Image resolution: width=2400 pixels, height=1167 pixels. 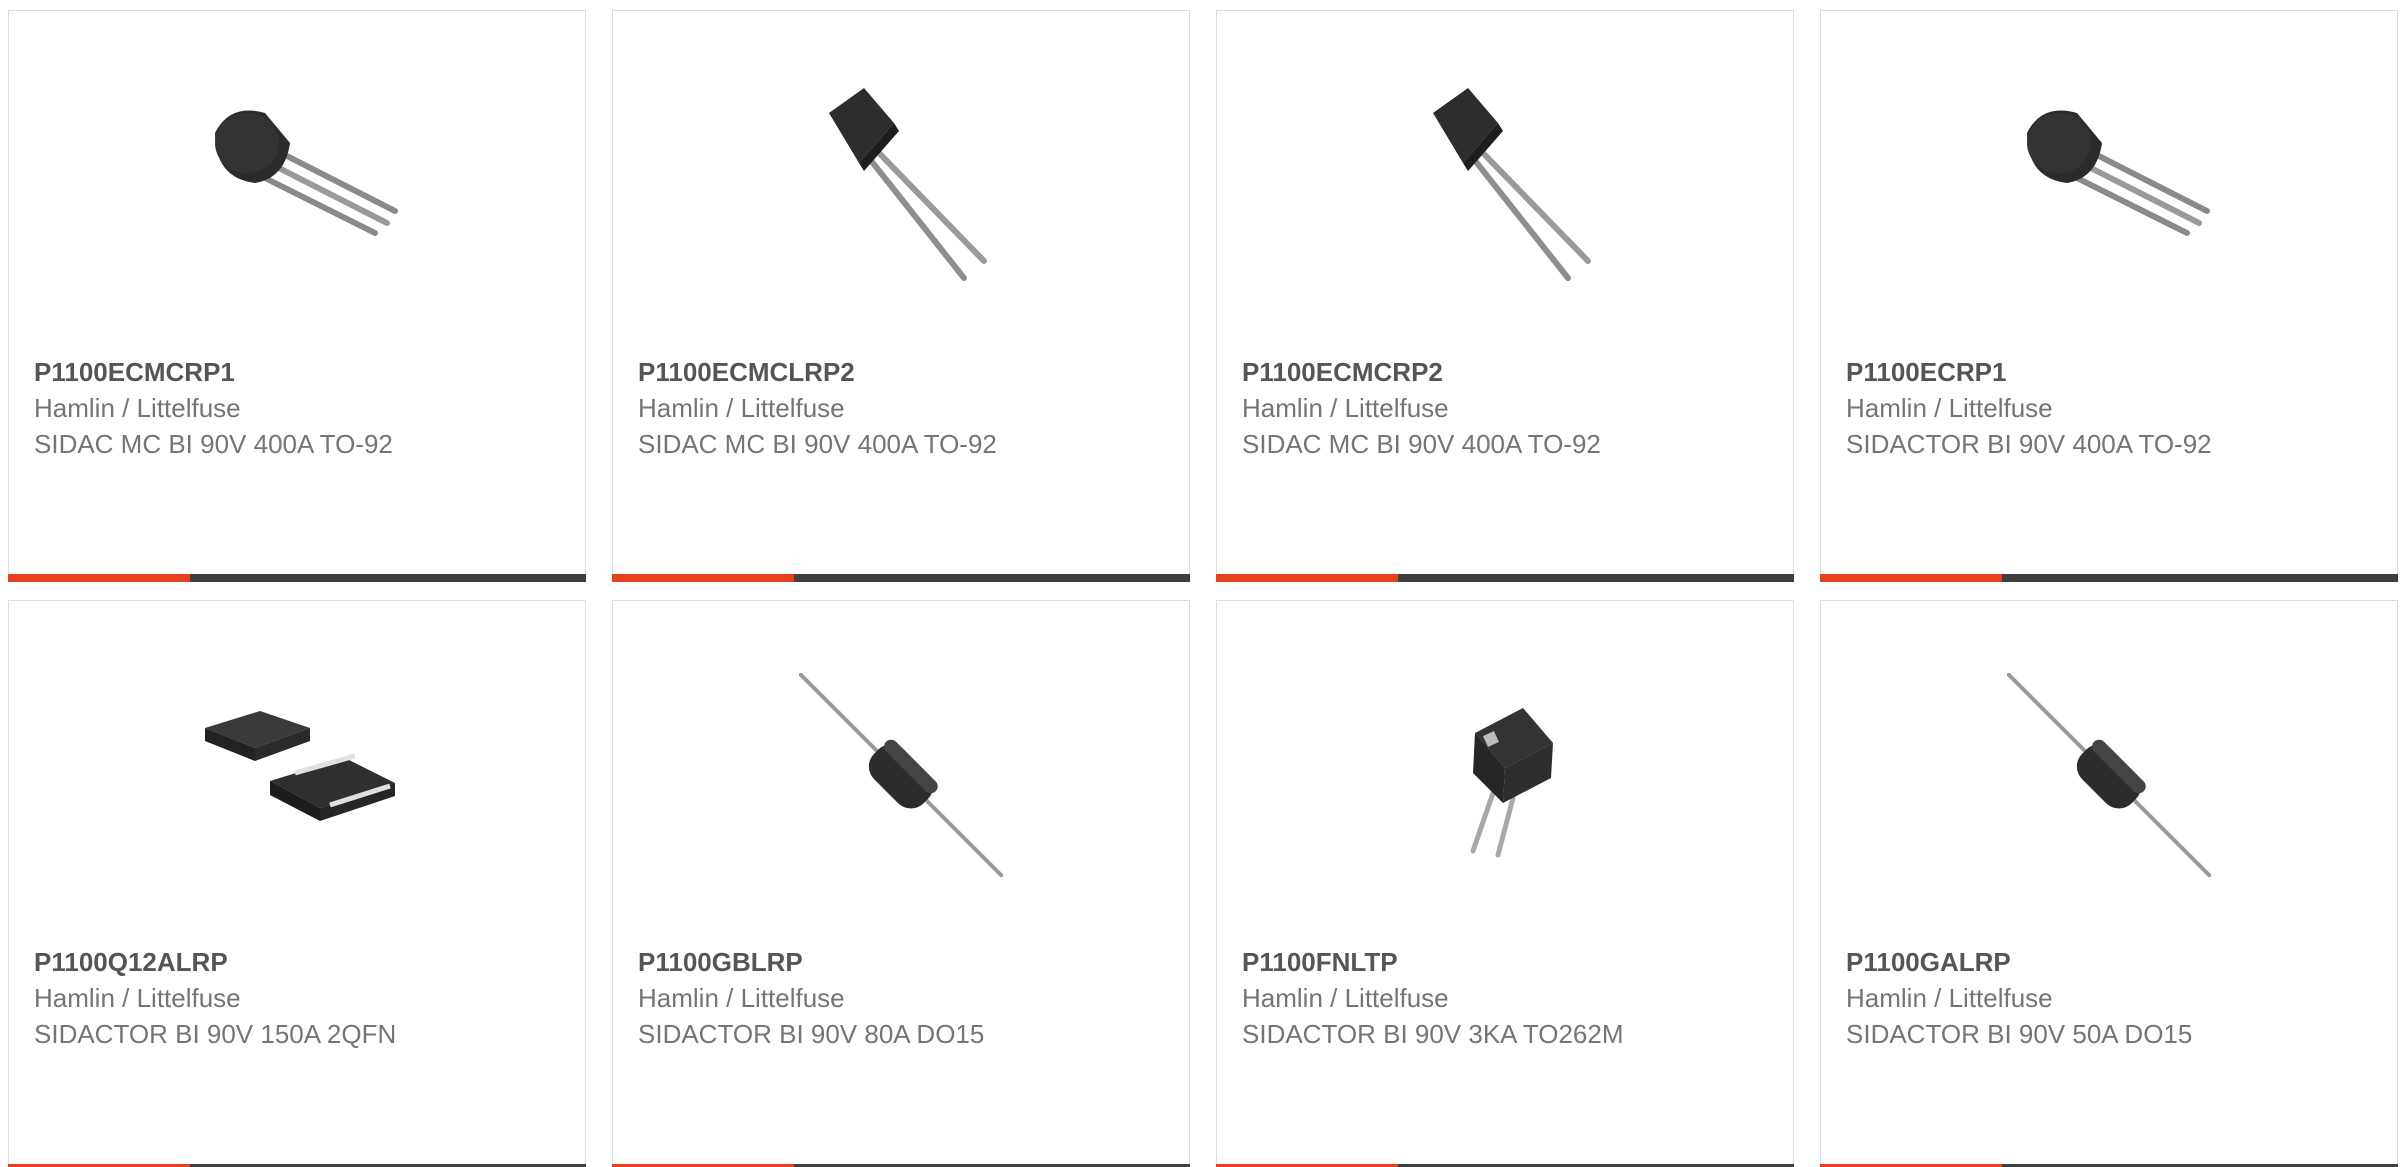 What do you see at coordinates (1505, 775) in the screenshot?
I see `to262-package-icon` at bounding box center [1505, 775].